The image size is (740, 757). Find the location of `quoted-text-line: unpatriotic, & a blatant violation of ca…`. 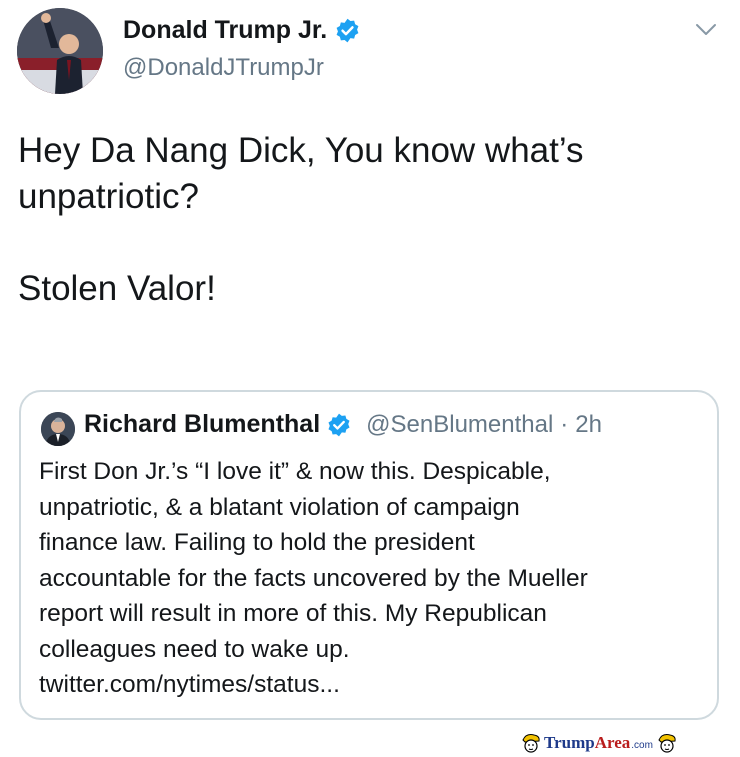

quoted-text-line: unpatriotic, & a blatant violation of ca… is located at coordinates (279, 507).